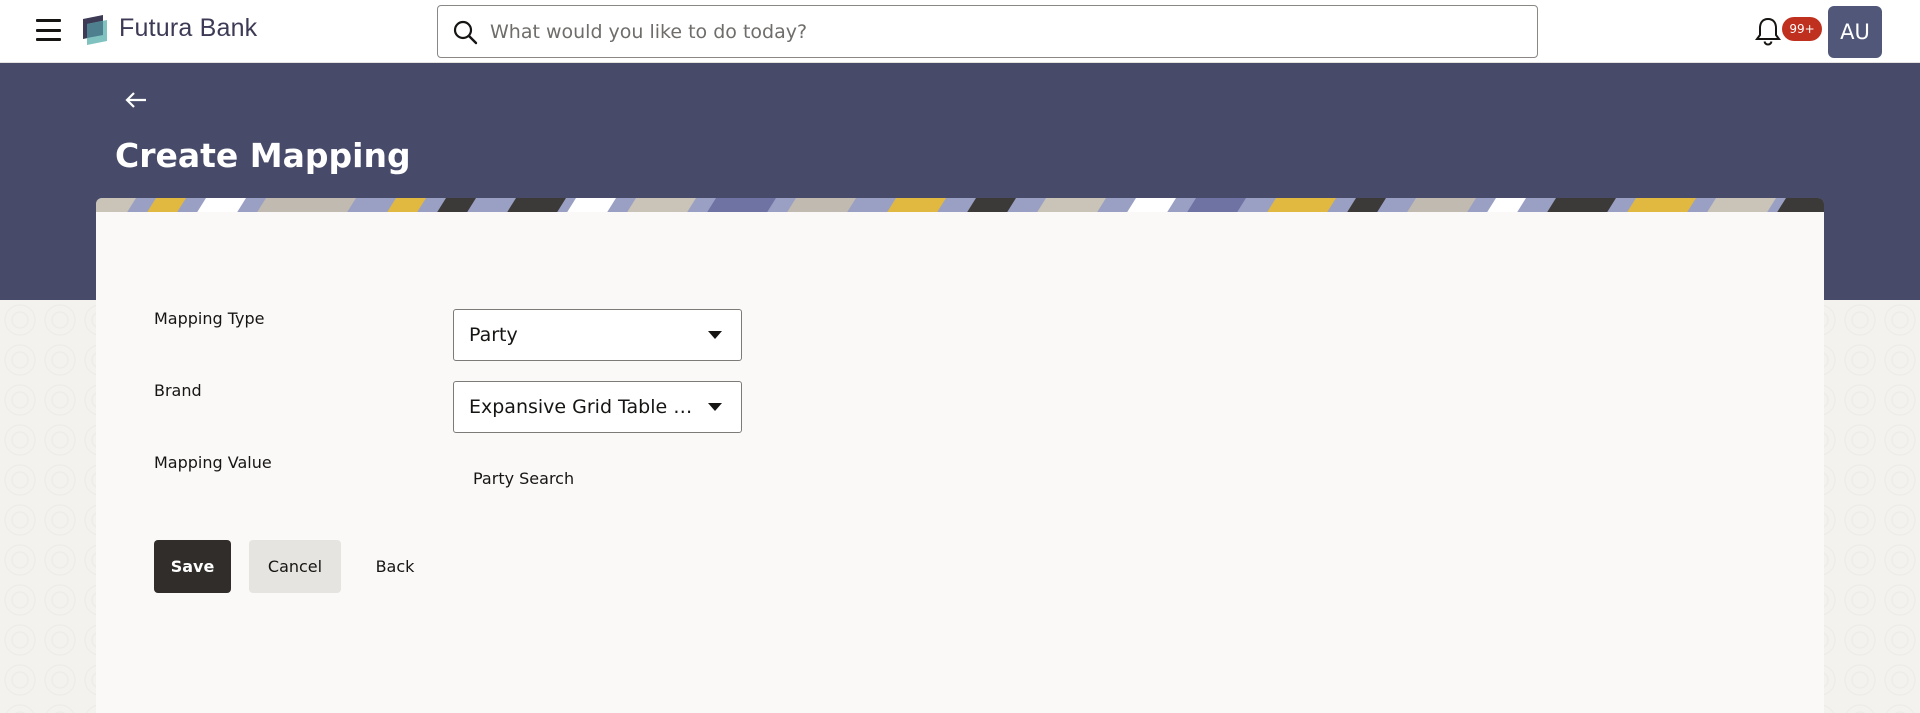 Image resolution: width=1920 pixels, height=713 pixels. What do you see at coordinates (493, 335) in the screenshot?
I see `mapping-type-value: Party` at bounding box center [493, 335].